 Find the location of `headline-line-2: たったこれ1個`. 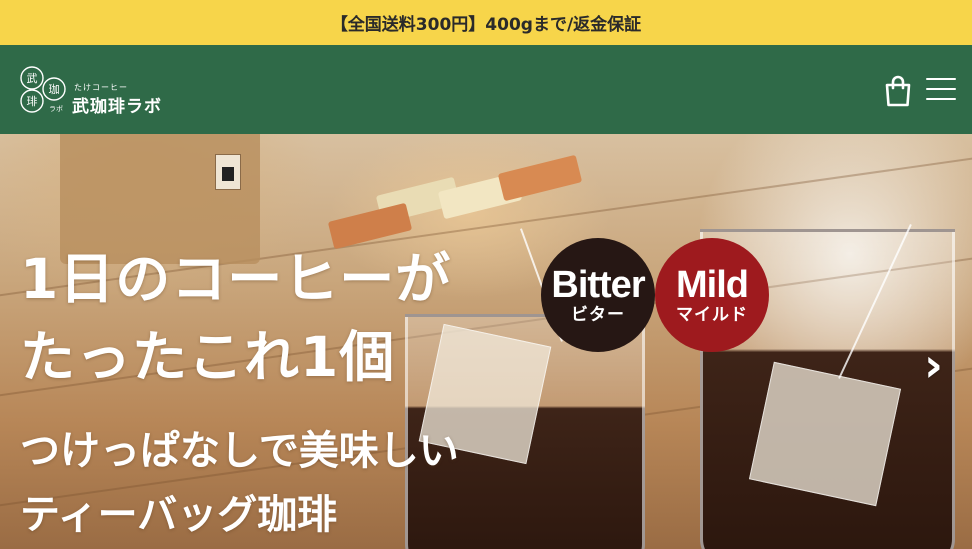

headline-line-2: たったこれ1個 is located at coordinates (208, 357).